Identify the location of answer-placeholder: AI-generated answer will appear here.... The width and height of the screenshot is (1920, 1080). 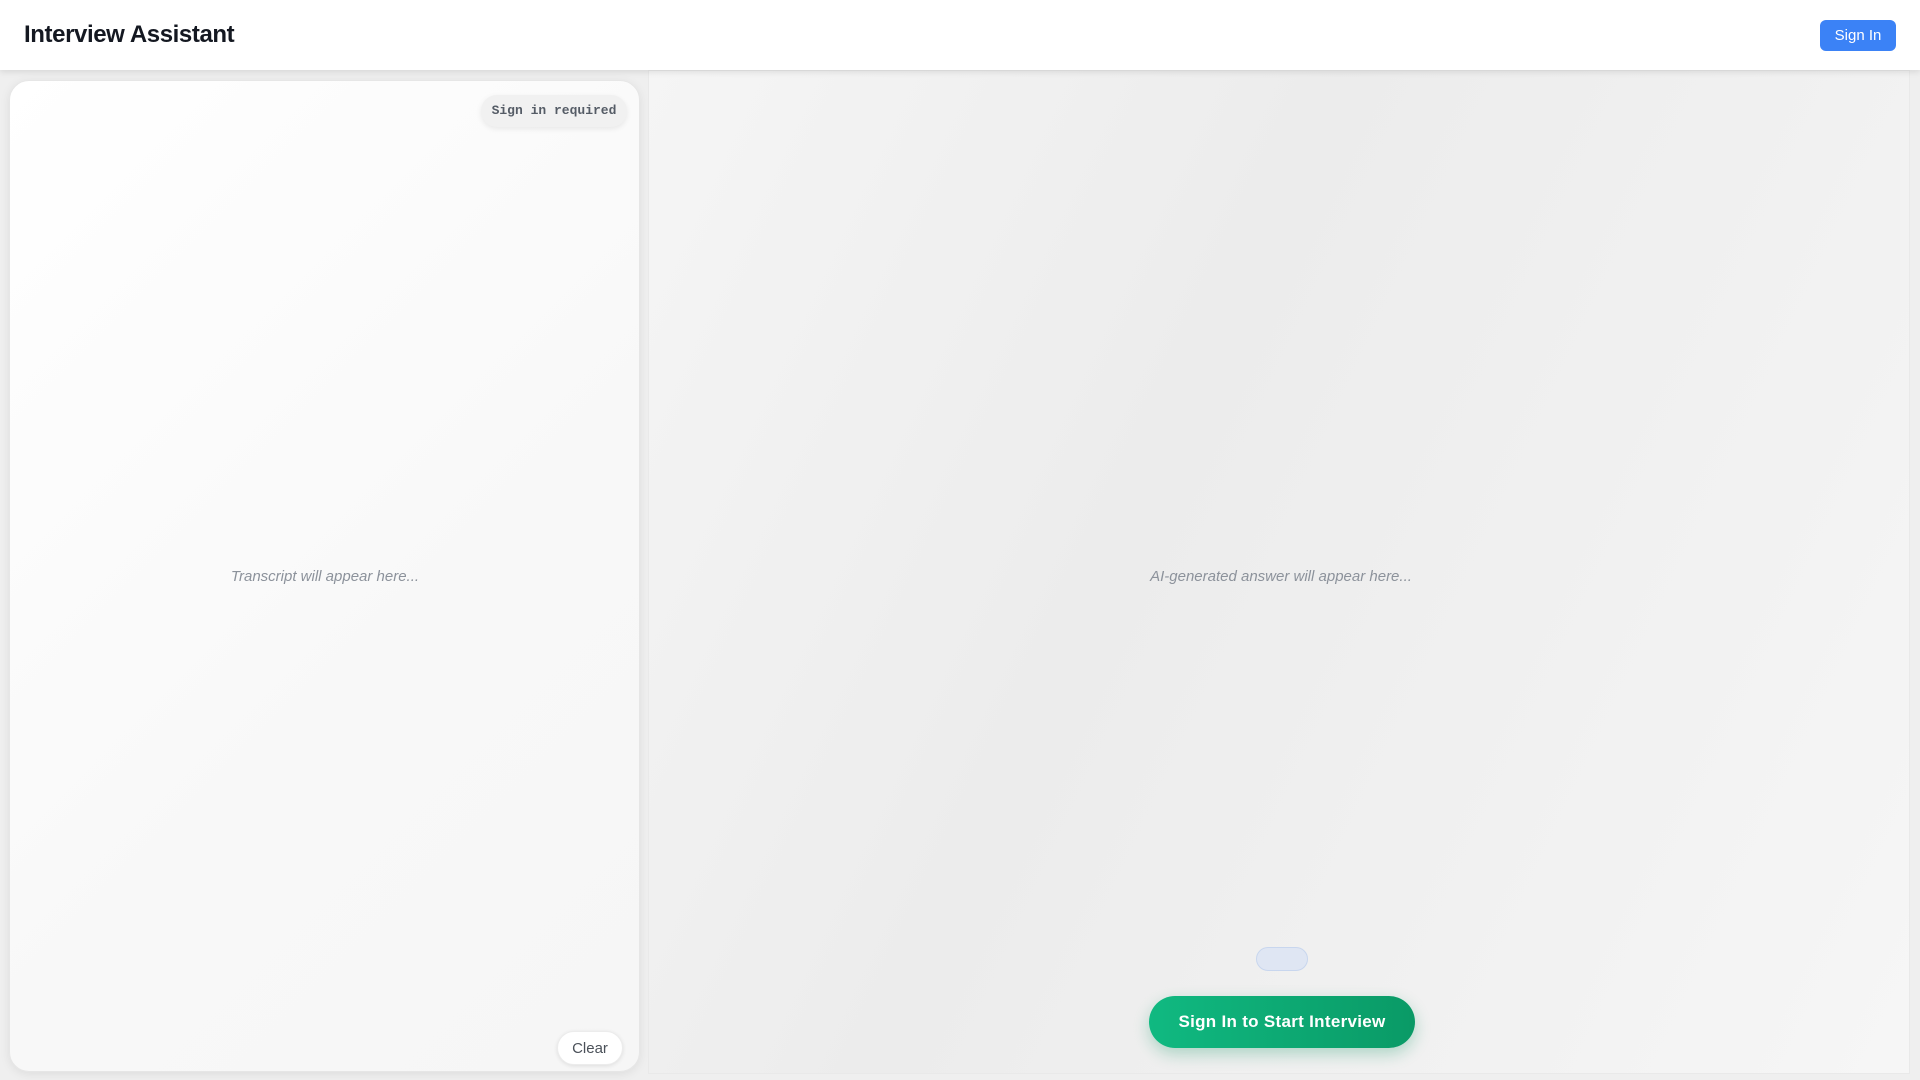
(1281, 576).